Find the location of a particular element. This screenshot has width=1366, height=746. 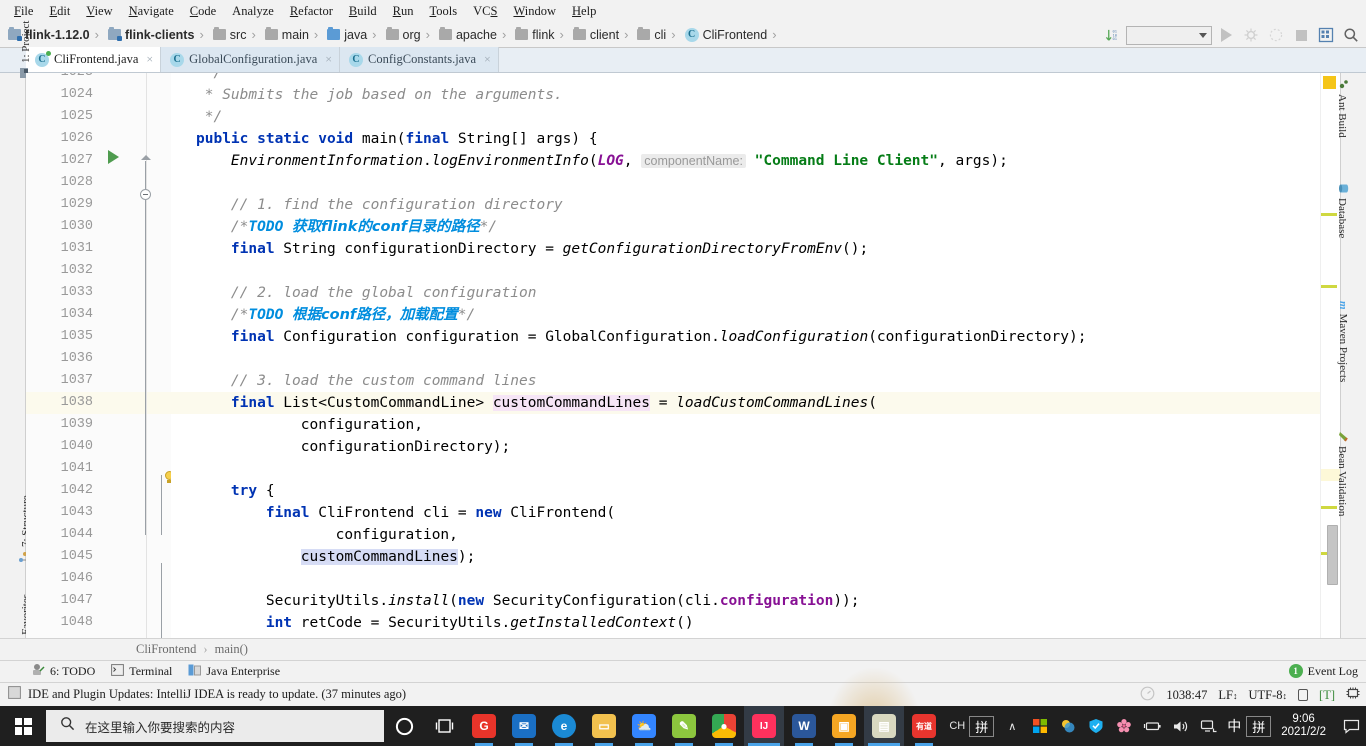

menu-edit: Edit is located at coordinates (59, 11).